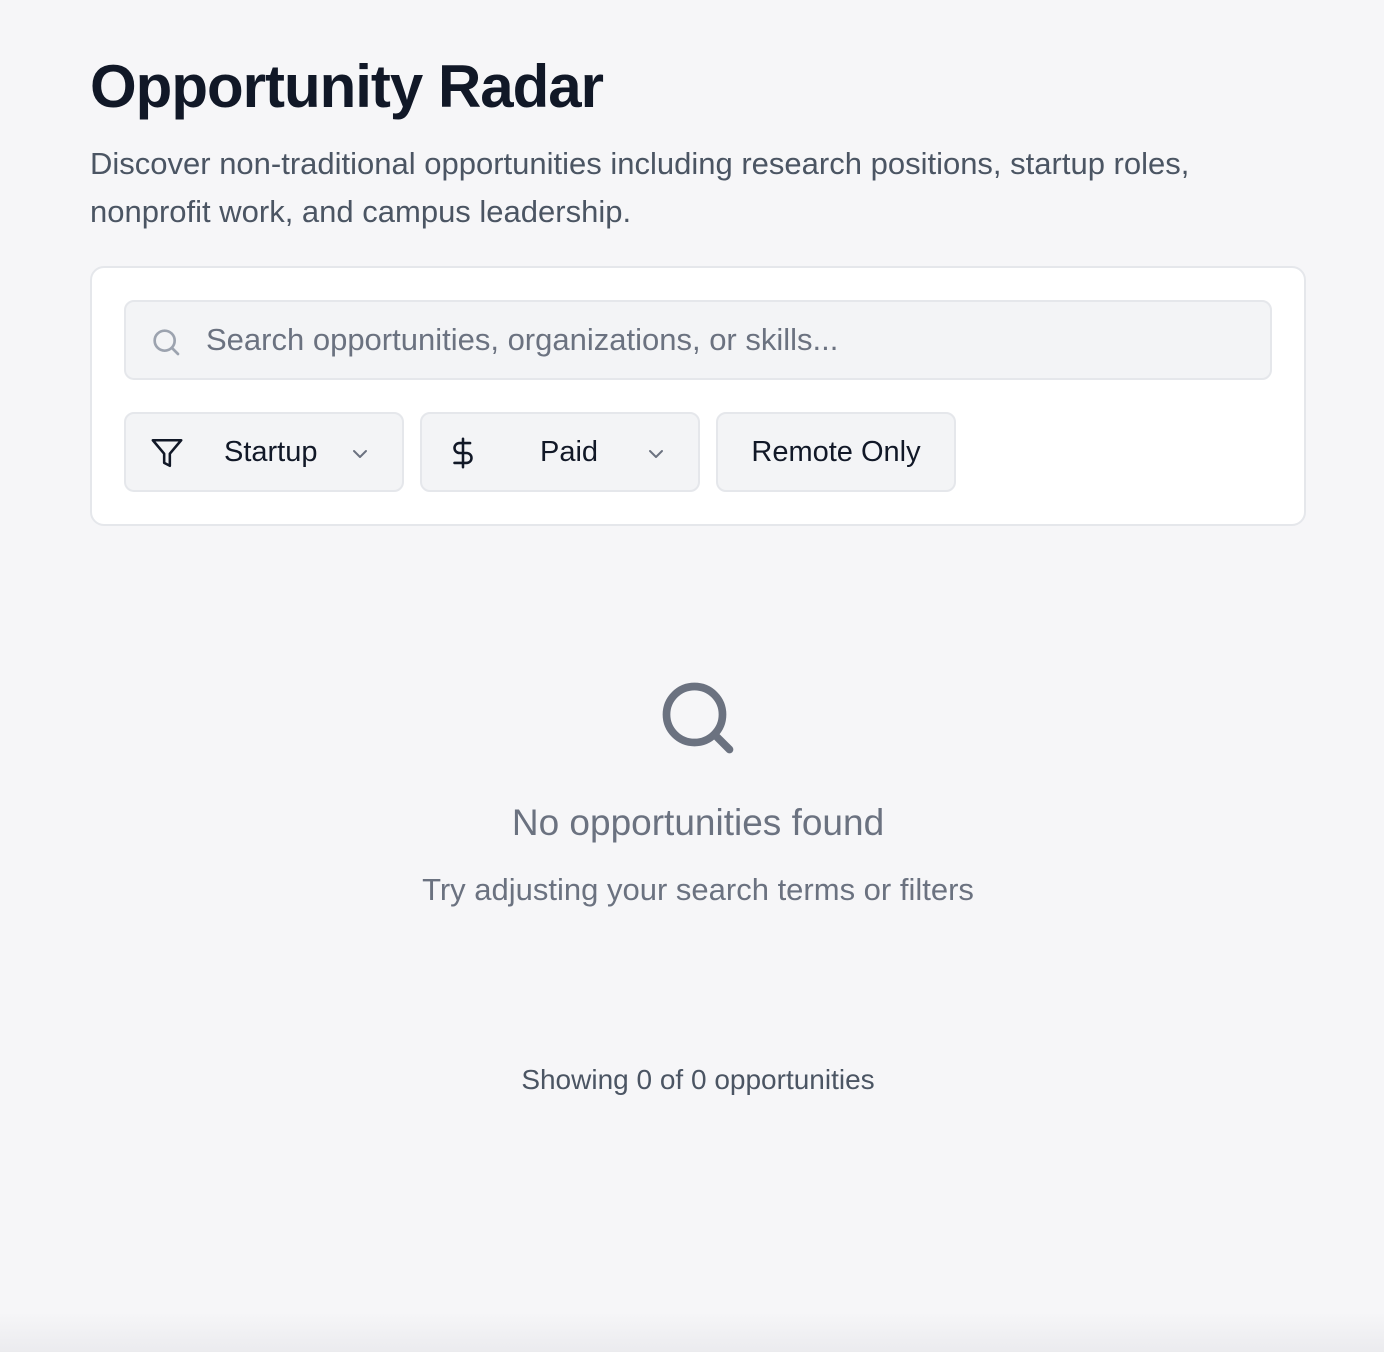 This screenshot has height=1352, width=1384. What do you see at coordinates (731, 340) in the screenshot?
I see `search-input` at bounding box center [731, 340].